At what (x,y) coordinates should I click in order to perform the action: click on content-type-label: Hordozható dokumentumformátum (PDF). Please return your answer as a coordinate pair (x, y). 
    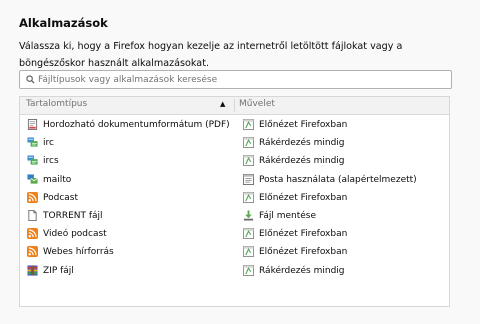
    Looking at the image, I should click on (136, 125).